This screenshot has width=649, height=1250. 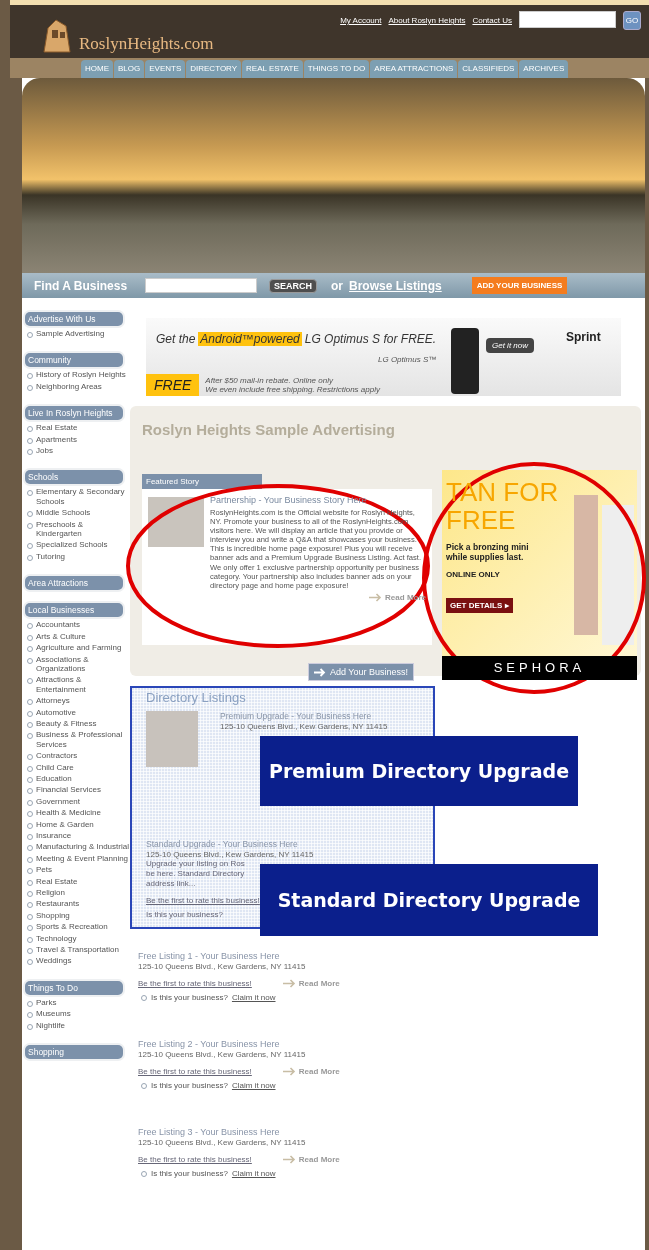 I want to click on sidebar-link: Neighboring Areas, so click(x=69, y=386).